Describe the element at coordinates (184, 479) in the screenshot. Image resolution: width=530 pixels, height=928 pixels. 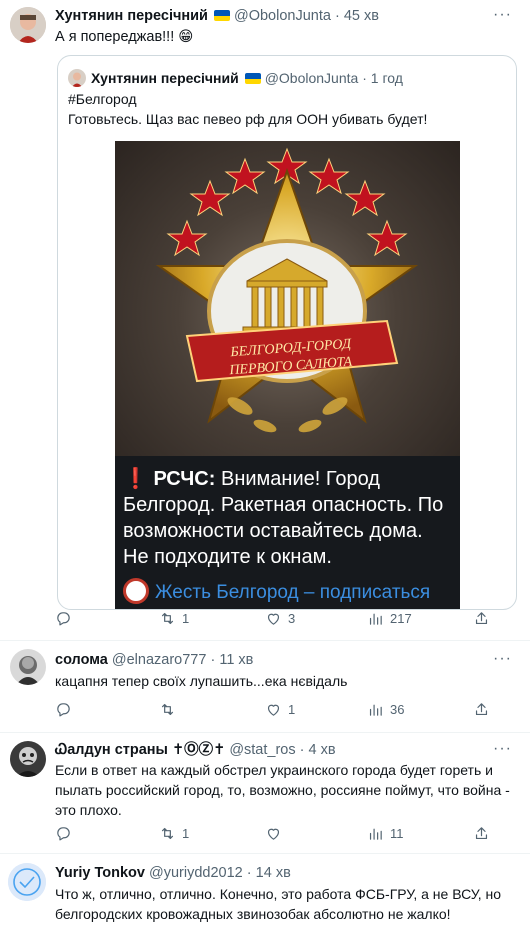
I see `alert-source: РСЧС:` at that location.